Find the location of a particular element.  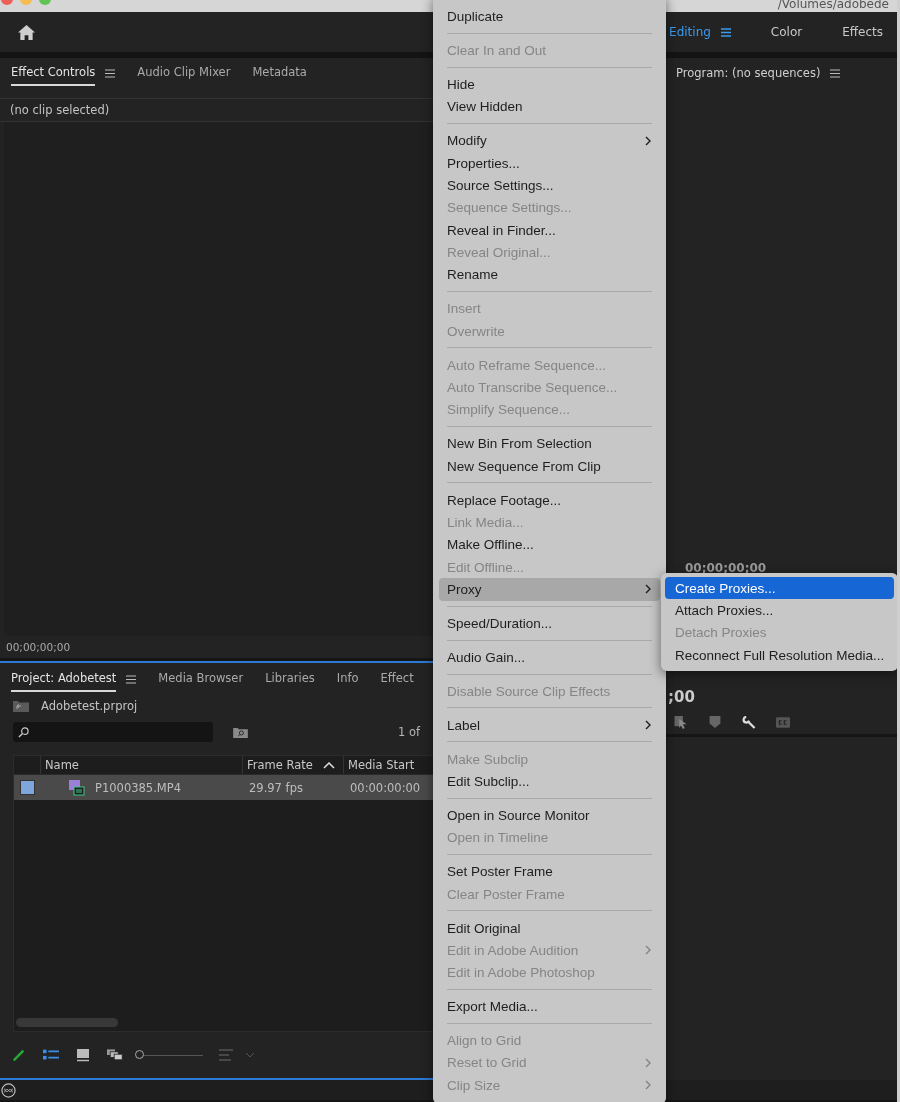

panel-tab: Metadata is located at coordinates (279, 73).